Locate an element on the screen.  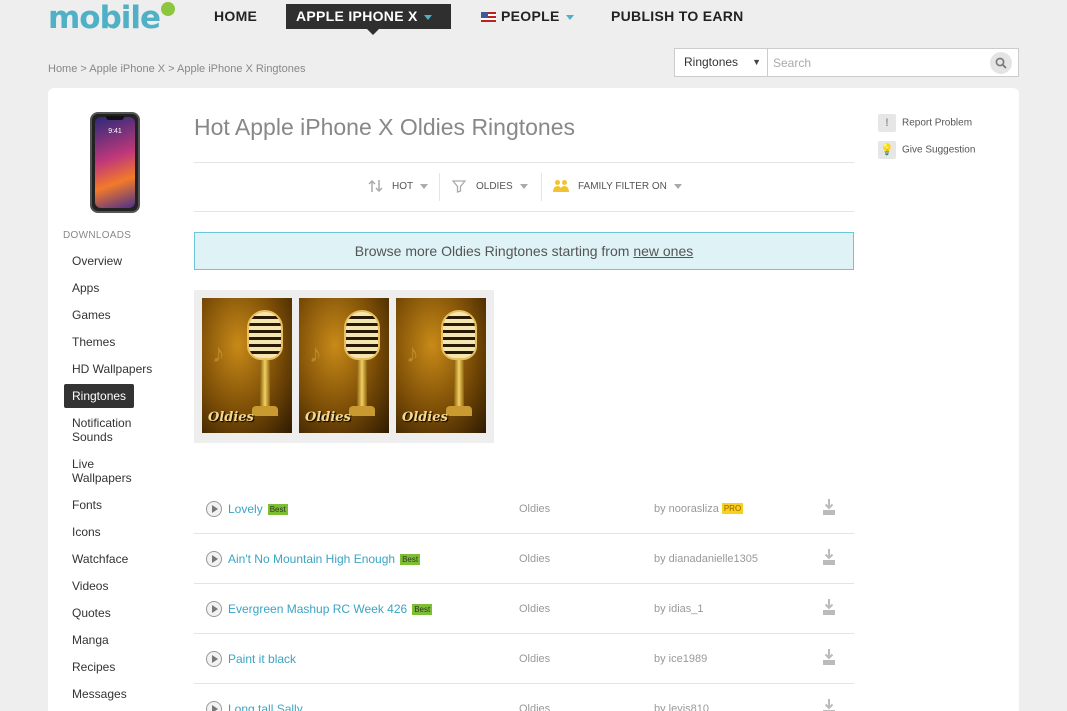
ringtone-title-link: Evergreen Mashup RC Week 426 Best is located at coordinates (330, 609).